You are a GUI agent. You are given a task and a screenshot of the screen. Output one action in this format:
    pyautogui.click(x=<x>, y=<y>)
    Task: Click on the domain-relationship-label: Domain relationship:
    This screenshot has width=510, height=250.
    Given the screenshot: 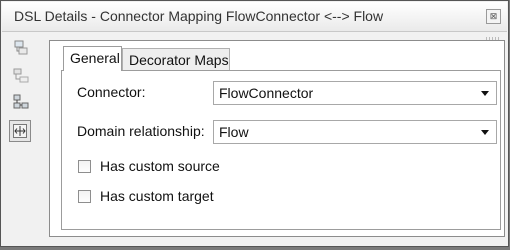 What is the action you would take?
    pyautogui.click(x=141, y=131)
    